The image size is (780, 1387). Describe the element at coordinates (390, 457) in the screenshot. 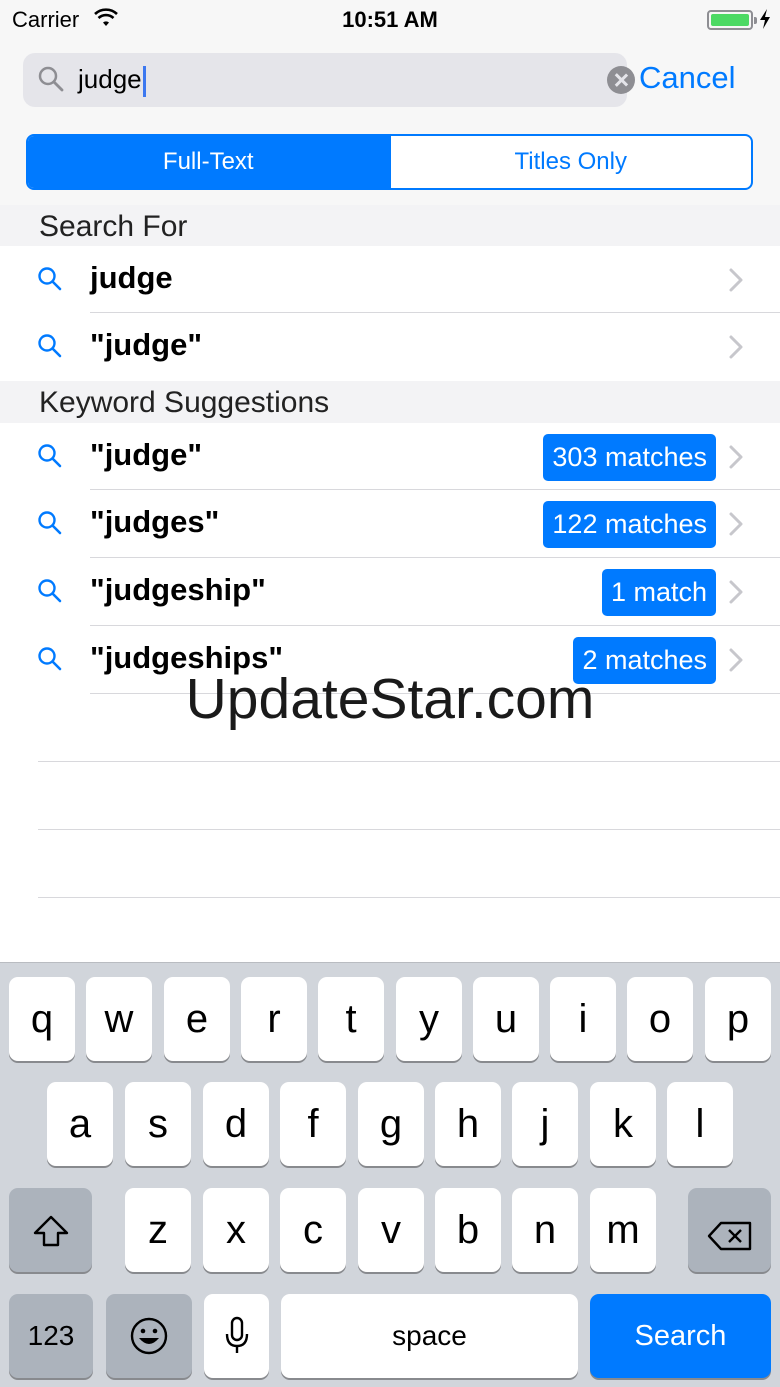

I see `suggestion-row: "judge" 303 matches` at that location.